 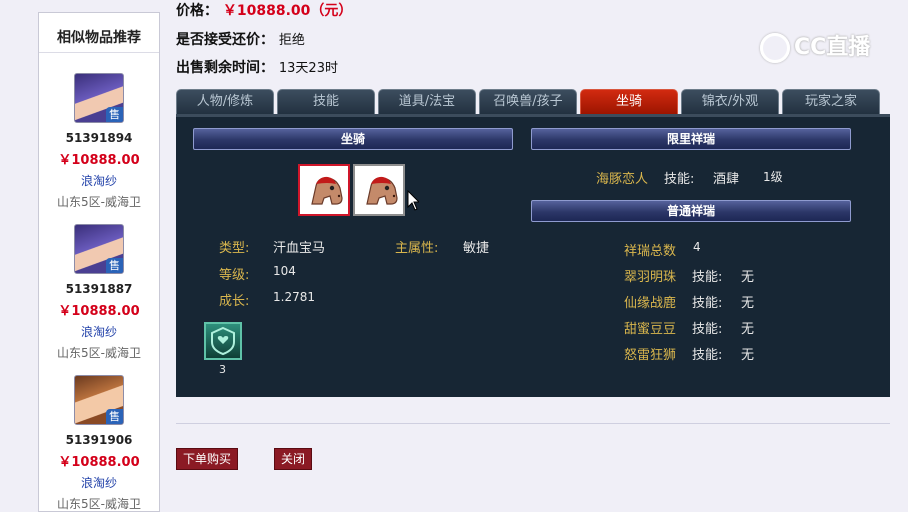 What do you see at coordinates (293, 459) in the screenshot?
I see `close-button: 关闭` at bounding box center [293, 459].